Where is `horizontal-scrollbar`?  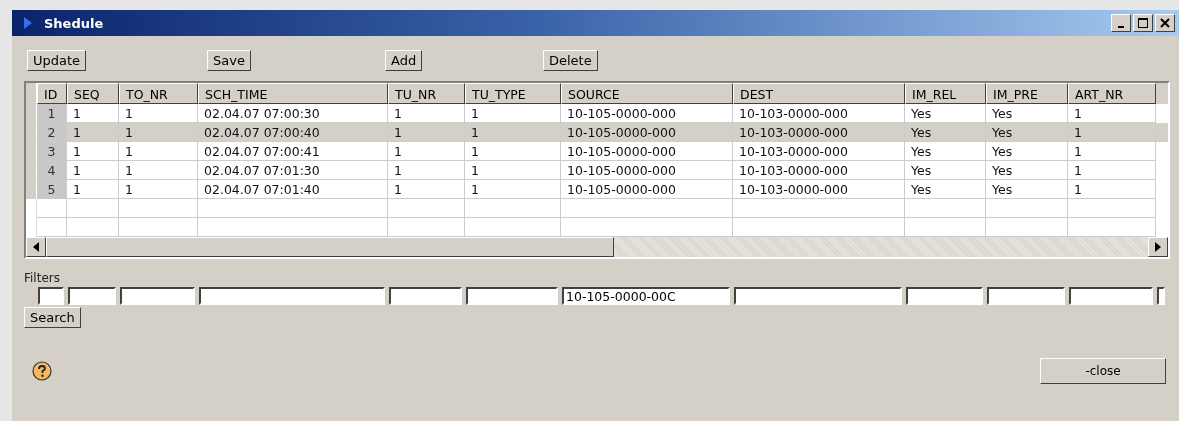 horizontal-scrollbar is located at coordinates (597, 247).